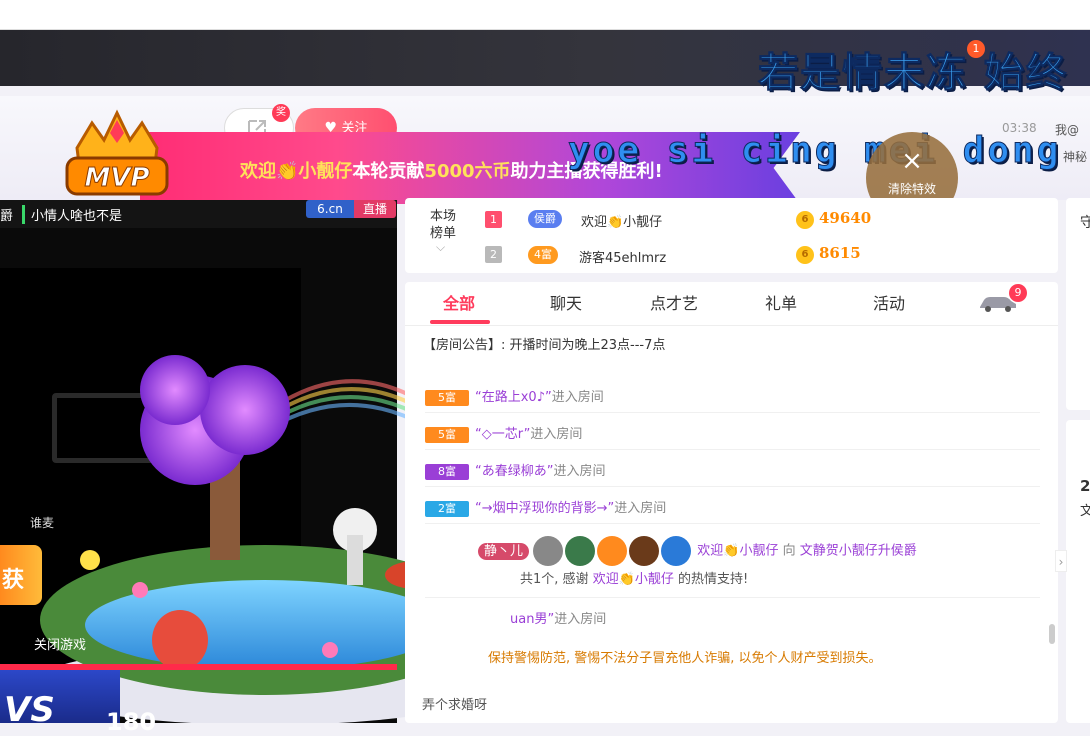 This screenshot has height=736, width=1090. I want to click on chat-user: “◇一芯r”, so click(502, 434).